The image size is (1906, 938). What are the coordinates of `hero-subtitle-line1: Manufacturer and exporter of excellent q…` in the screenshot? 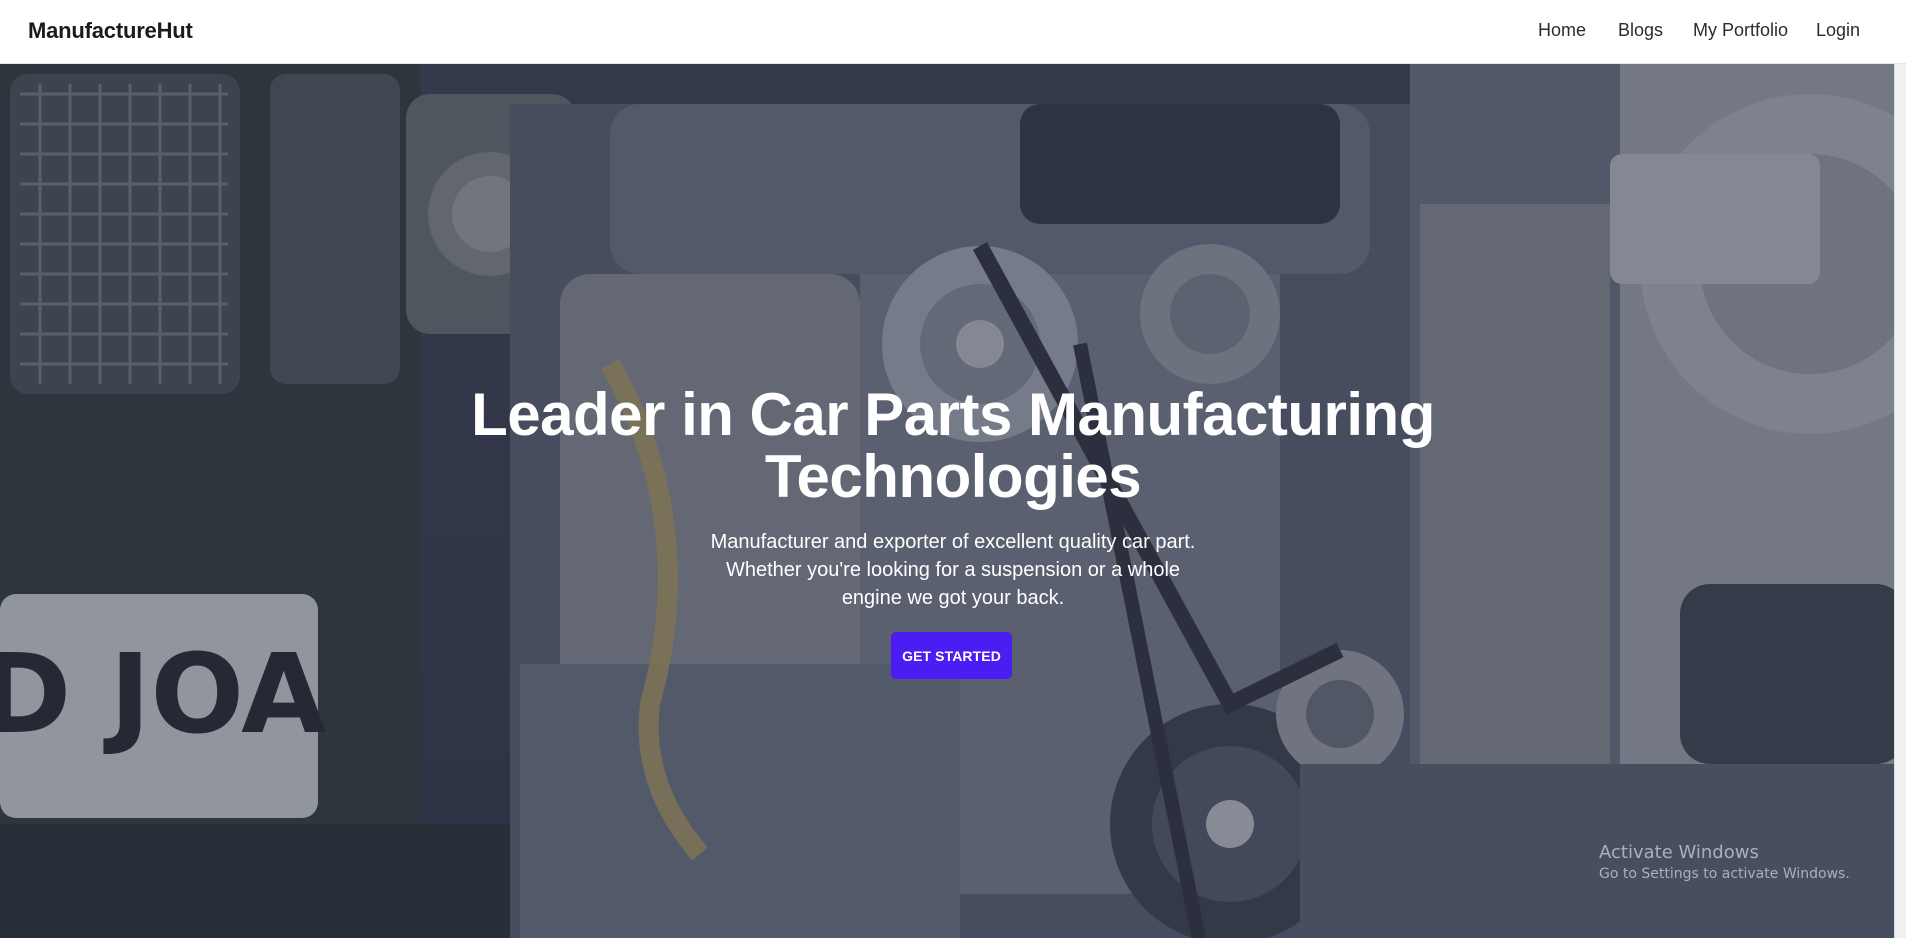 It's located at (953, 542).